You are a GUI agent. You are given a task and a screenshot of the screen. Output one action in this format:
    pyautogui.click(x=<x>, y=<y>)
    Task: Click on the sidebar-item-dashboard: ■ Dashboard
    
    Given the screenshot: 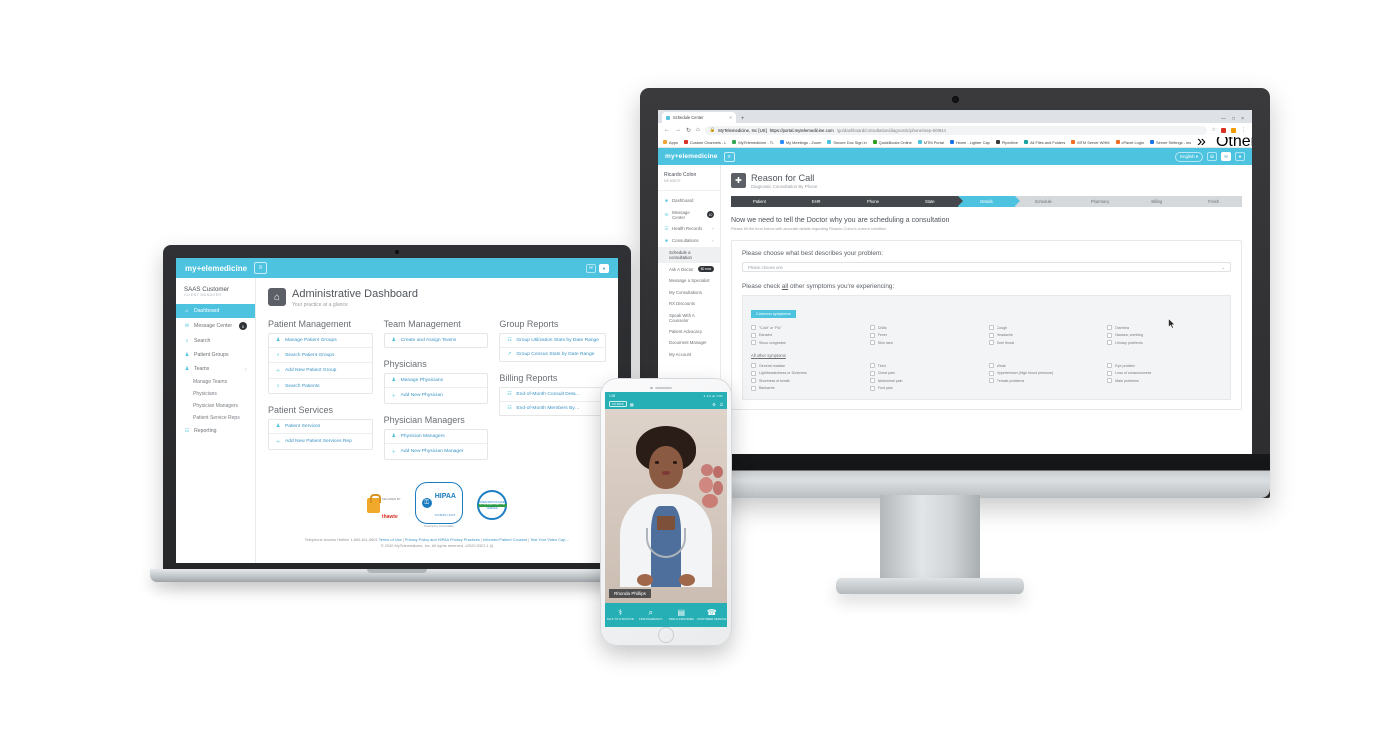 What is the action you would take?
    pyautogui.click(x=689, y=200)
    